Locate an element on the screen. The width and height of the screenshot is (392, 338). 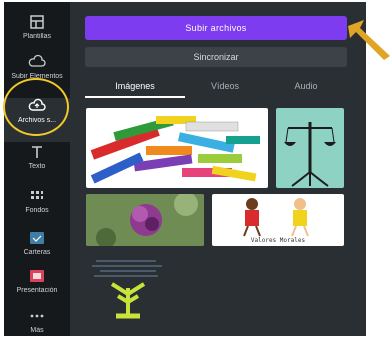
tab-images: Imágenes is located at coordinates (135, 87).